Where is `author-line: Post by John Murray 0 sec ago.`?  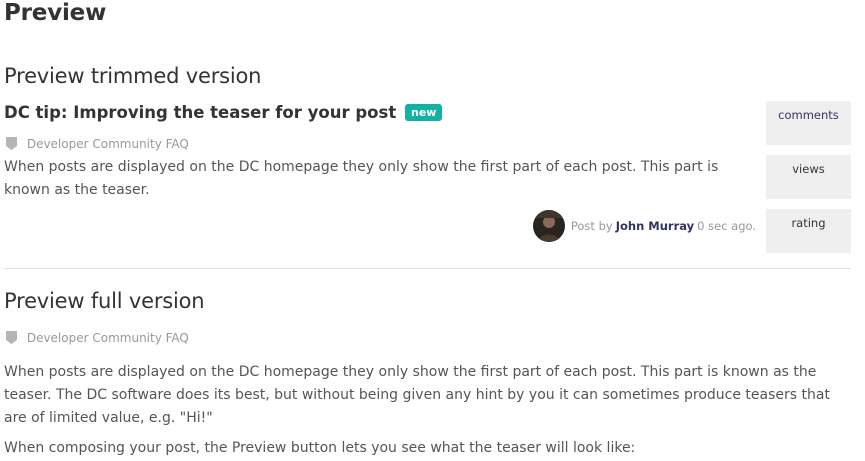
author-line: Post by John Murray 0 sec ago. is located at coordinates (644, 226).